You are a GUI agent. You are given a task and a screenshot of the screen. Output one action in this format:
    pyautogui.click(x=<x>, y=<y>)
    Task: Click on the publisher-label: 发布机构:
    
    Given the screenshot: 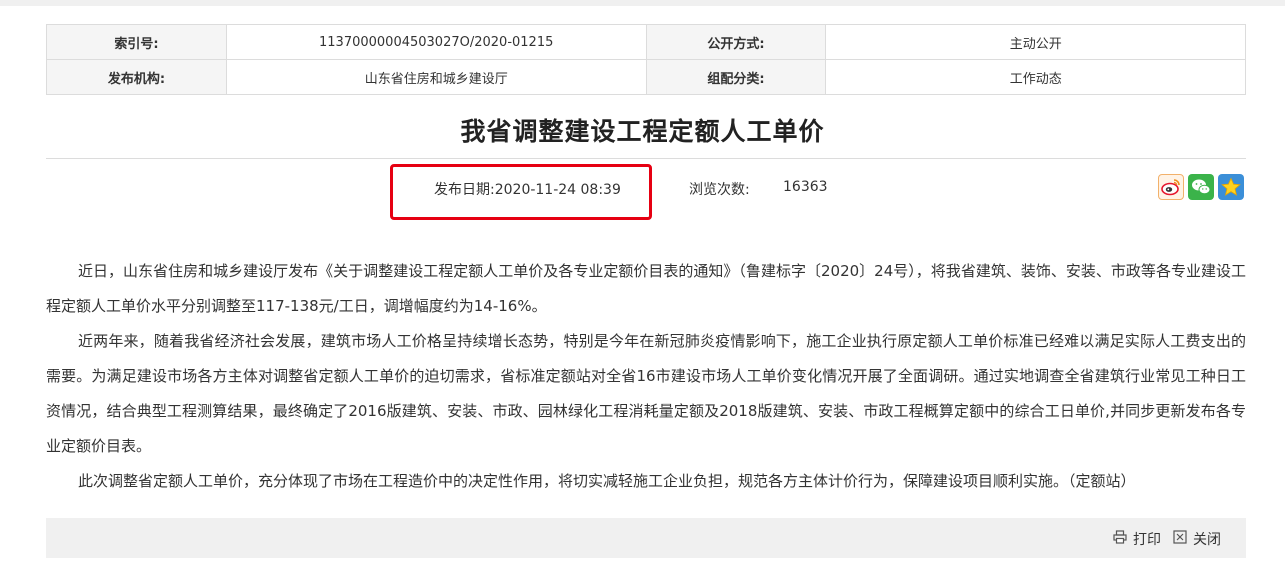 What is the action you would take?
    pyautogui.click(x=136, y=77)
    